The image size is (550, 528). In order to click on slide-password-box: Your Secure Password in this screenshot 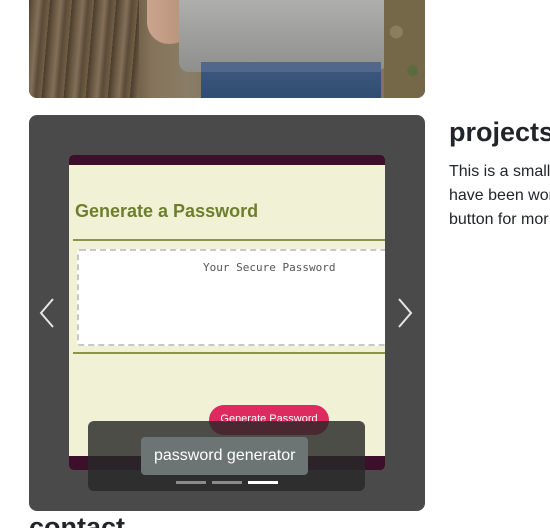, I will do `click(231, 297)`.